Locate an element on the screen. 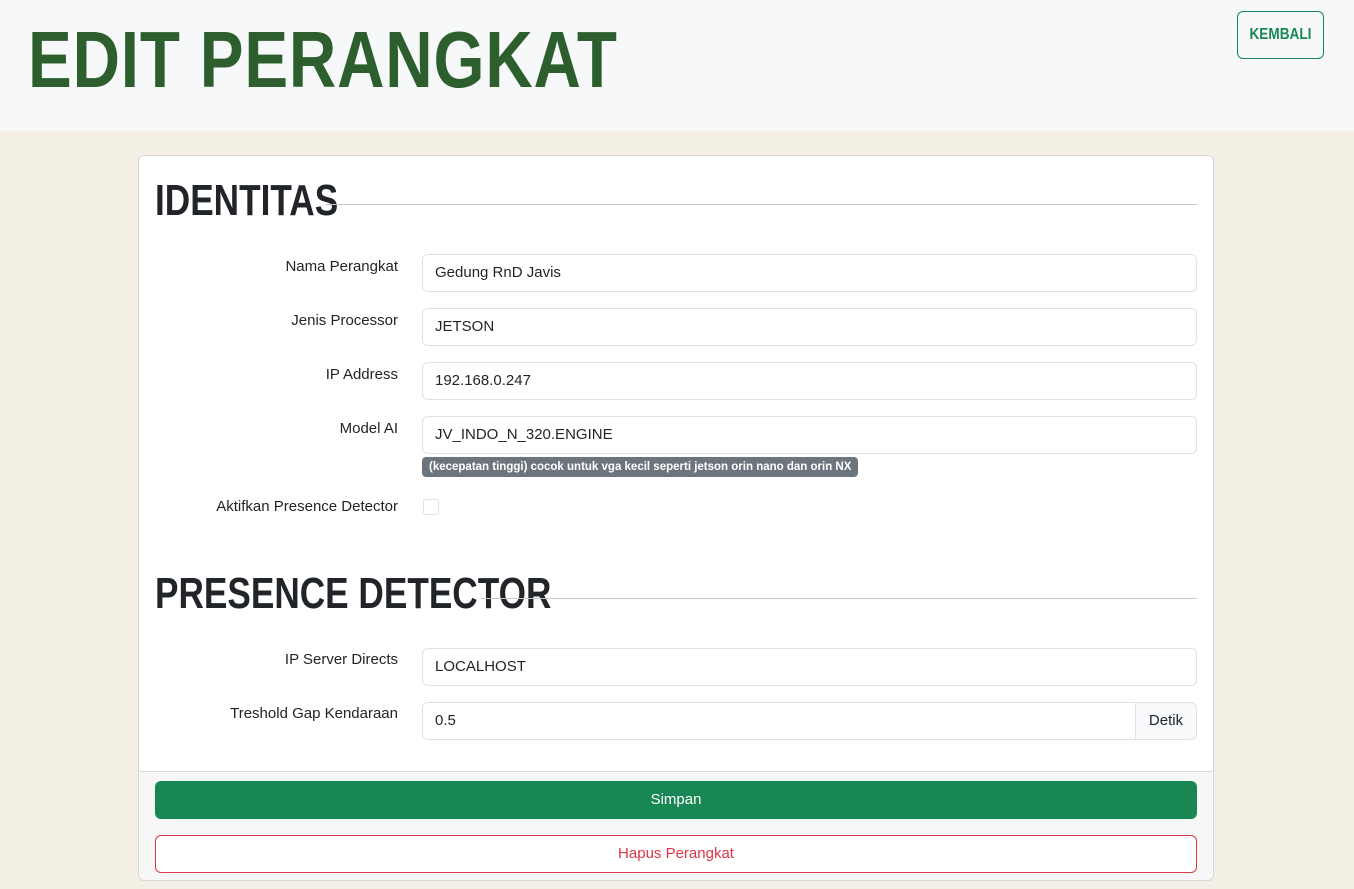  label-ip-server-directs: IP Server Directs is located at coordinates (341, 659).